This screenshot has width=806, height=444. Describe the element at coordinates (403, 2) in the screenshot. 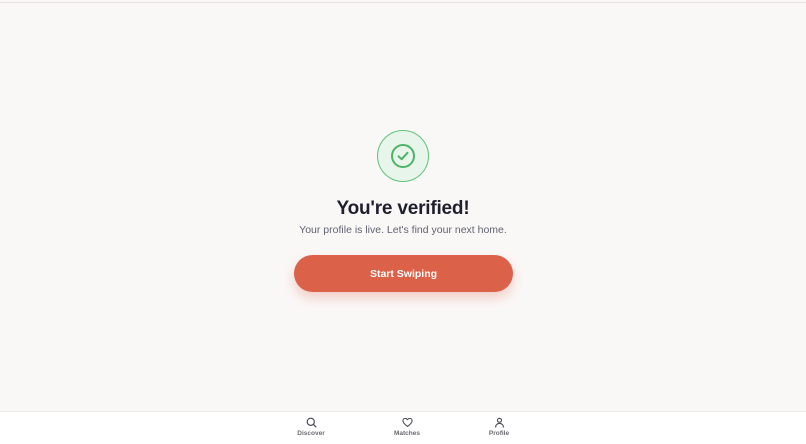

I see `top-divider` at that location.